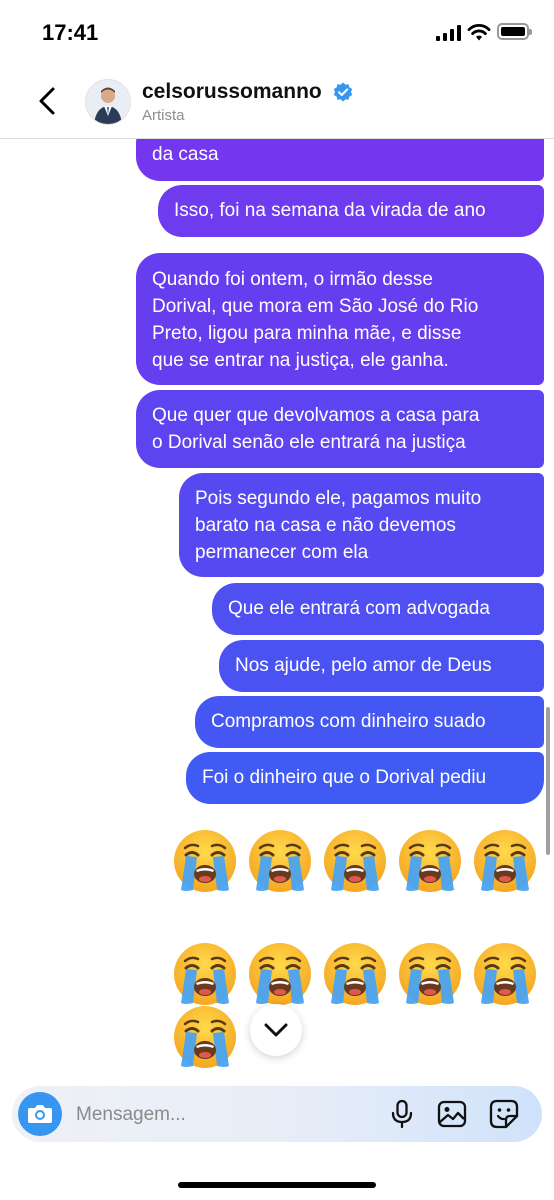 Image resolution: width=554 pixels, height=1200 pixels. What do you see at coordinates (232, 92) in the screenshot?
I see `profile-username: celsorussomanno` at bounding box center [232, 92].